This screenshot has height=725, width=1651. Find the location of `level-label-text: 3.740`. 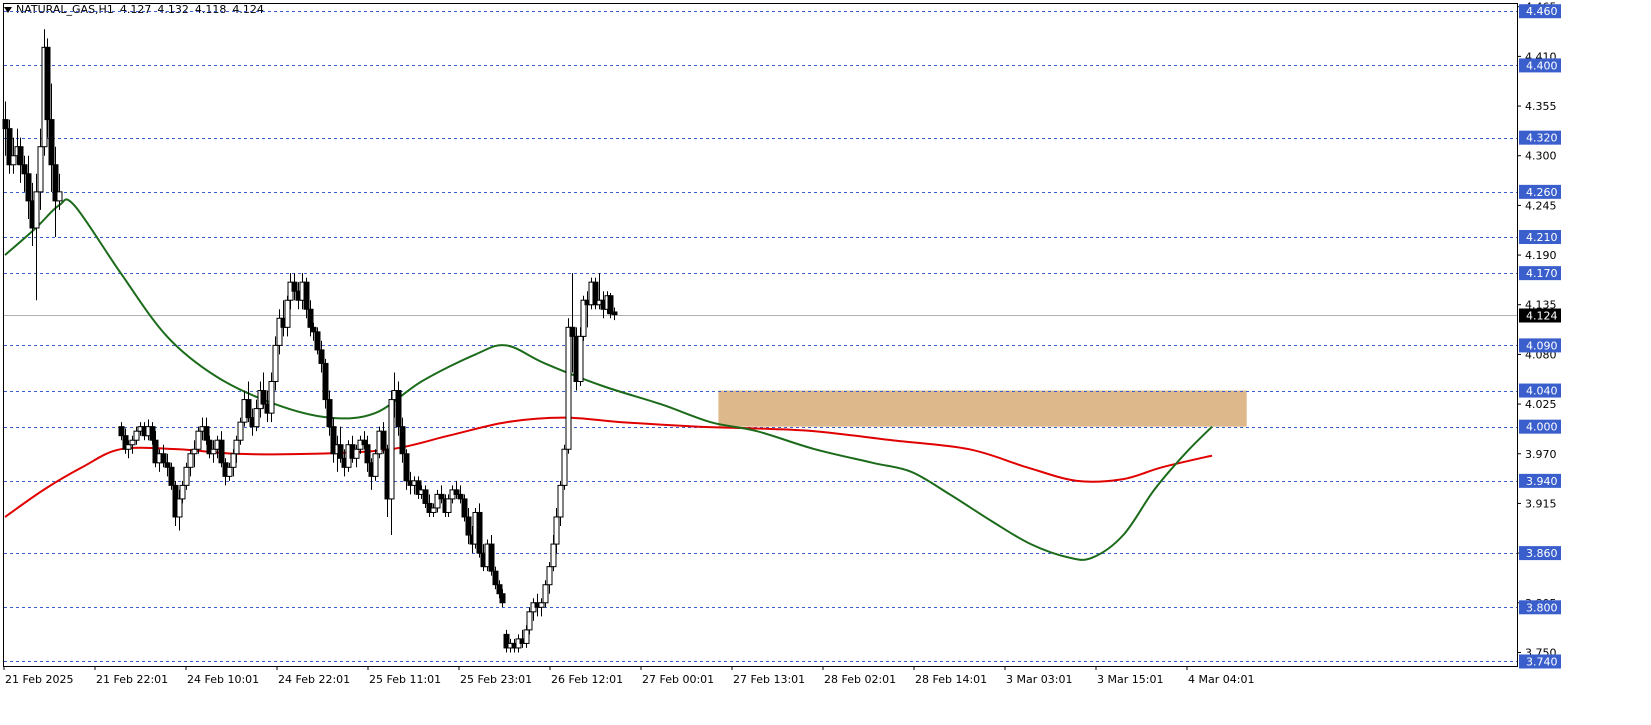

level-label-text: 3.740 is located at coordinates (1542, 661).